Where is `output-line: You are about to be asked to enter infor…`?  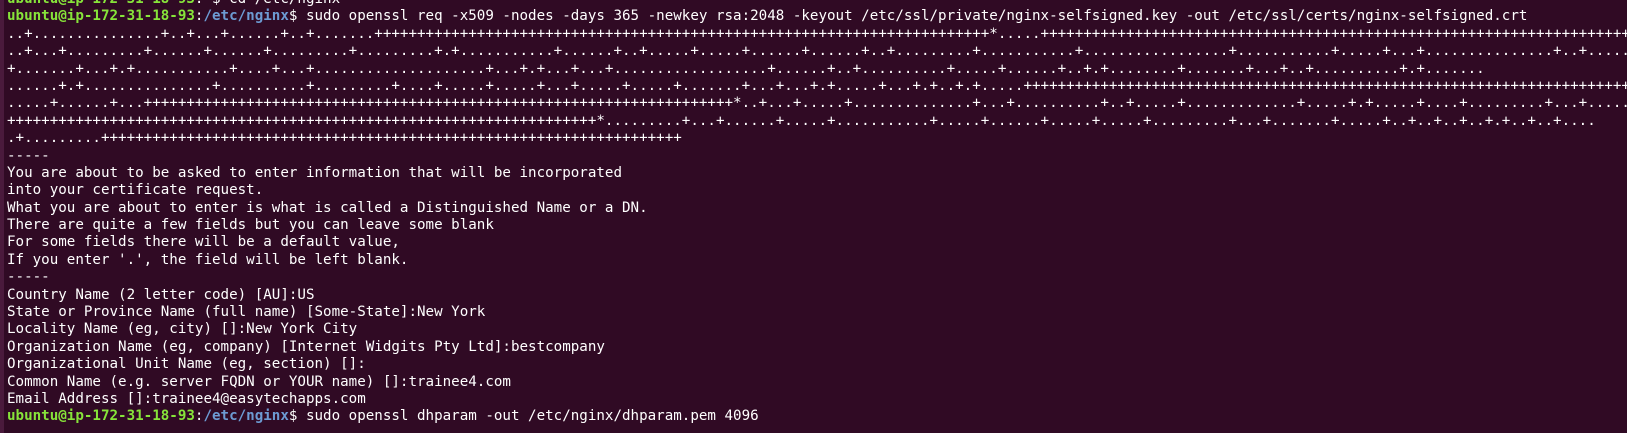 output-line: You are about to be asked to enter infor… is located at coordinates (314, 172).